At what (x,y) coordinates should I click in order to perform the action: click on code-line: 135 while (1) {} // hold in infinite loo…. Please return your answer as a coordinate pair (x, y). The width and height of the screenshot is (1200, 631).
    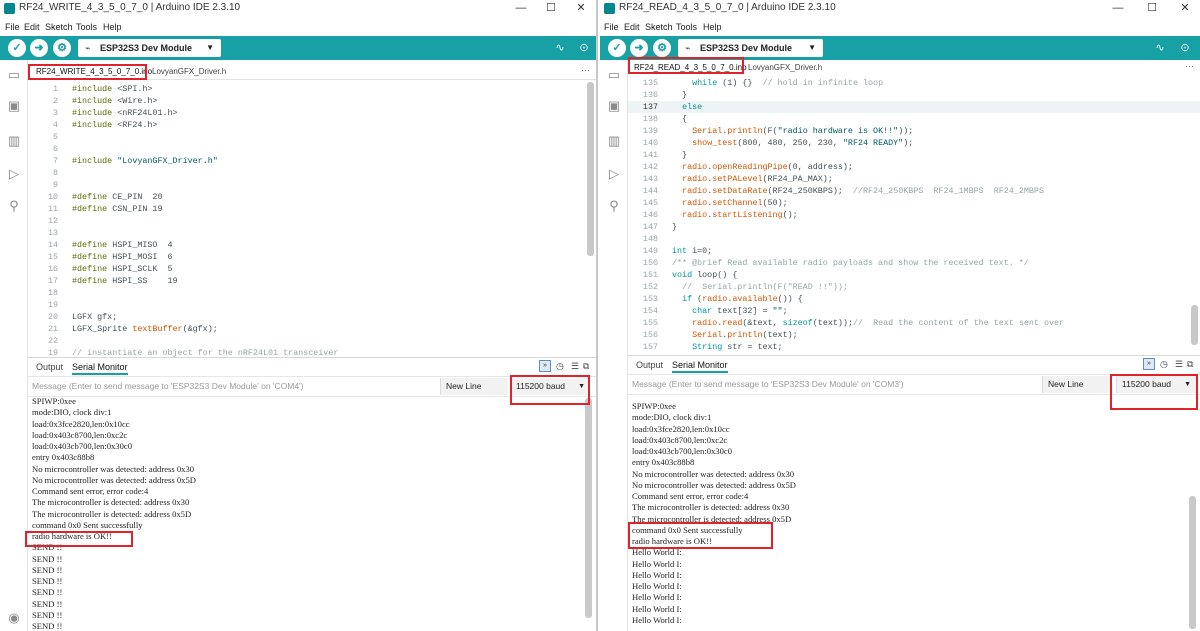
    Looking at the image, I should click on (914, 83).